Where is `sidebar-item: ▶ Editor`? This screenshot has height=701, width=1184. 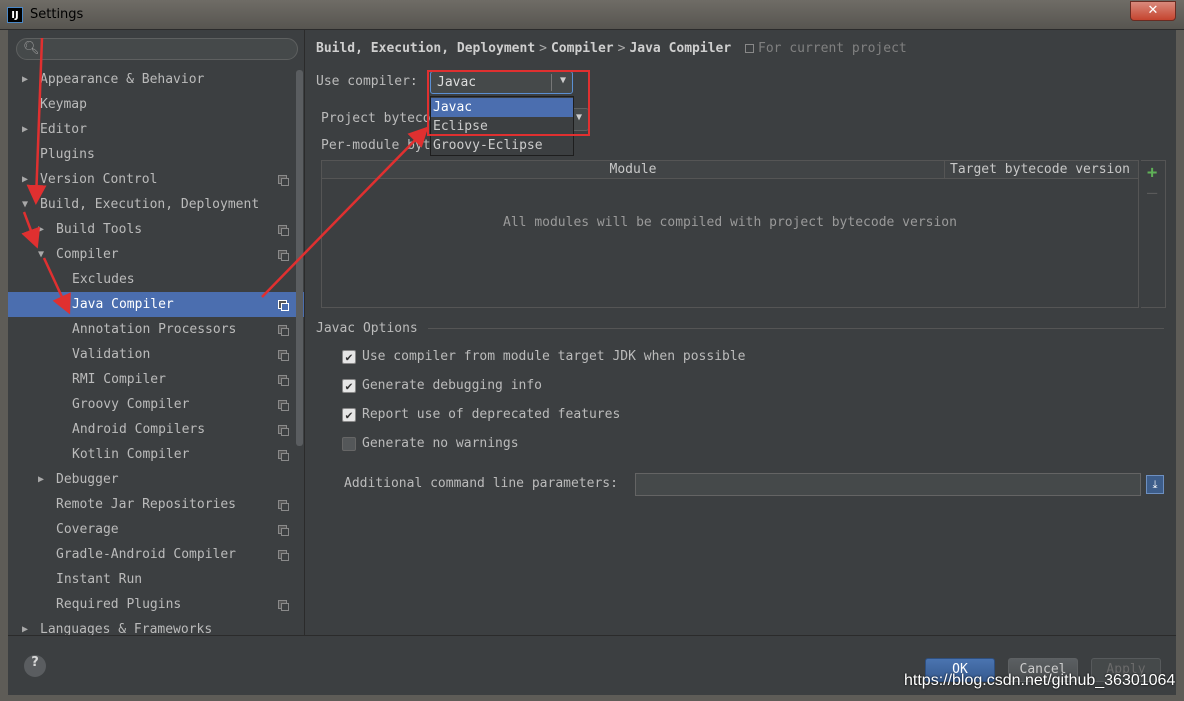 sidebar-item: ▶ Editor is located at coordinates (156, 129).